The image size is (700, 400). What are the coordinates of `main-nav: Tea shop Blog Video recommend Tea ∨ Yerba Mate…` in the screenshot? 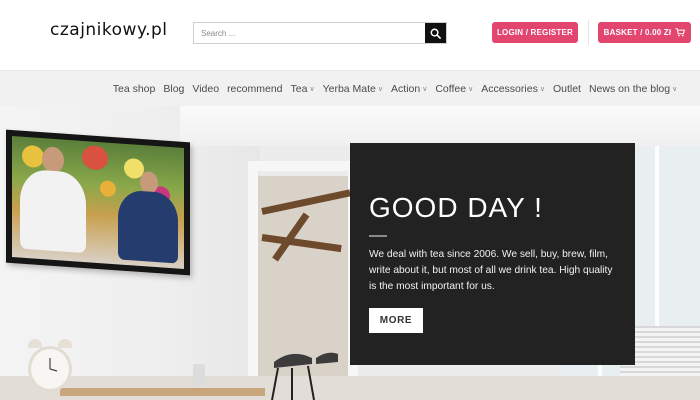 It's located at (350, 88).